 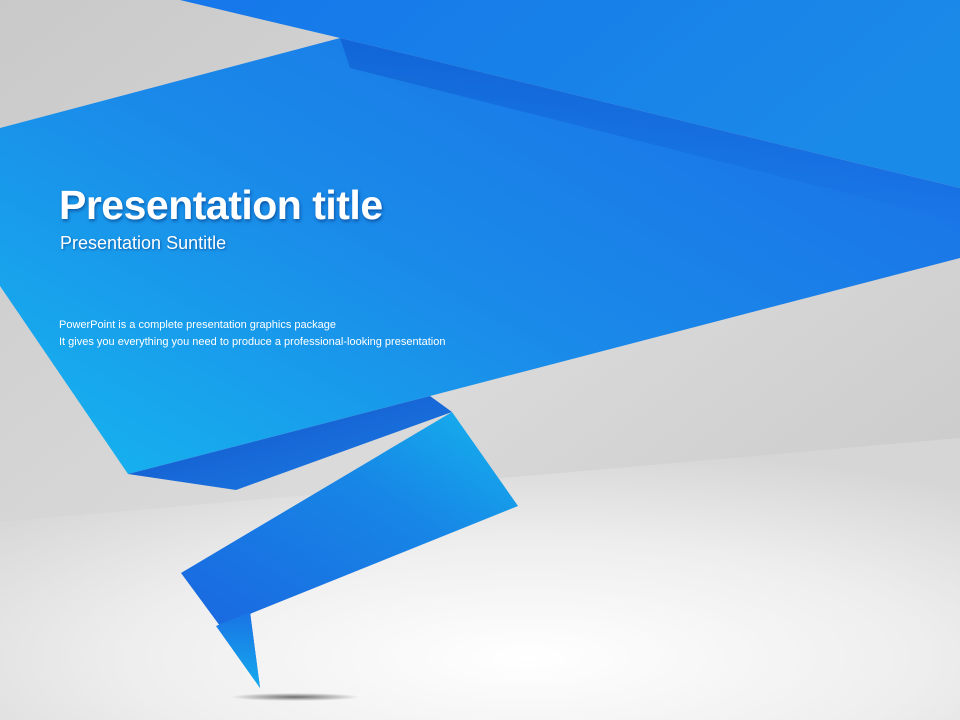 I want to click on slide-title: Presentation title, so click(x=221, y=205).